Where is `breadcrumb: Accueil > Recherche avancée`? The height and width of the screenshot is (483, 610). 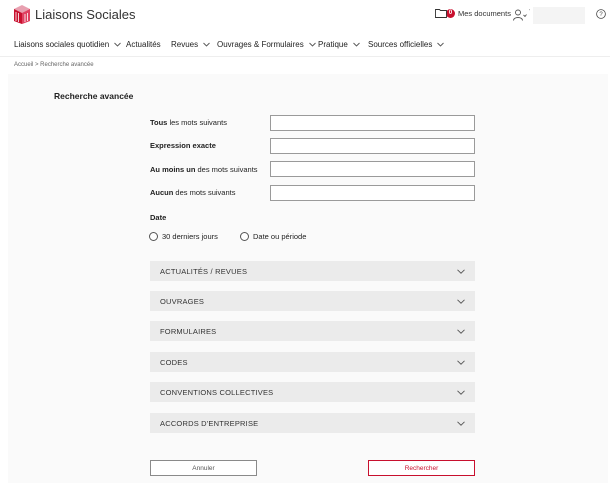
breadcrumb: Accueil > Recherche avancée is located at coordinates (54, 65).